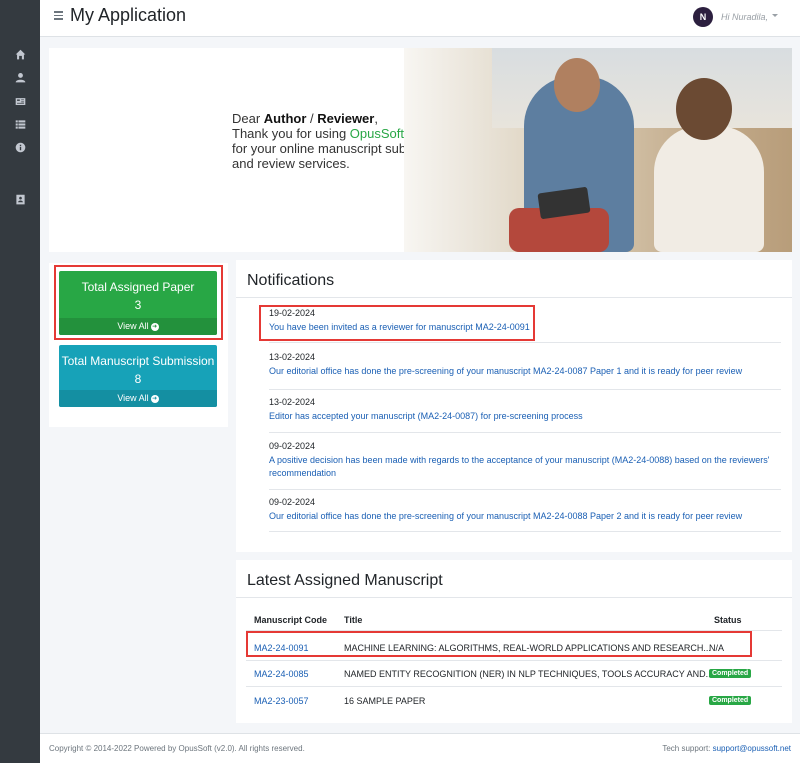  Describe the element at coordinates (752, 748) in the screenshot. I see `support-email-link: support@opussoft.net` at that location.